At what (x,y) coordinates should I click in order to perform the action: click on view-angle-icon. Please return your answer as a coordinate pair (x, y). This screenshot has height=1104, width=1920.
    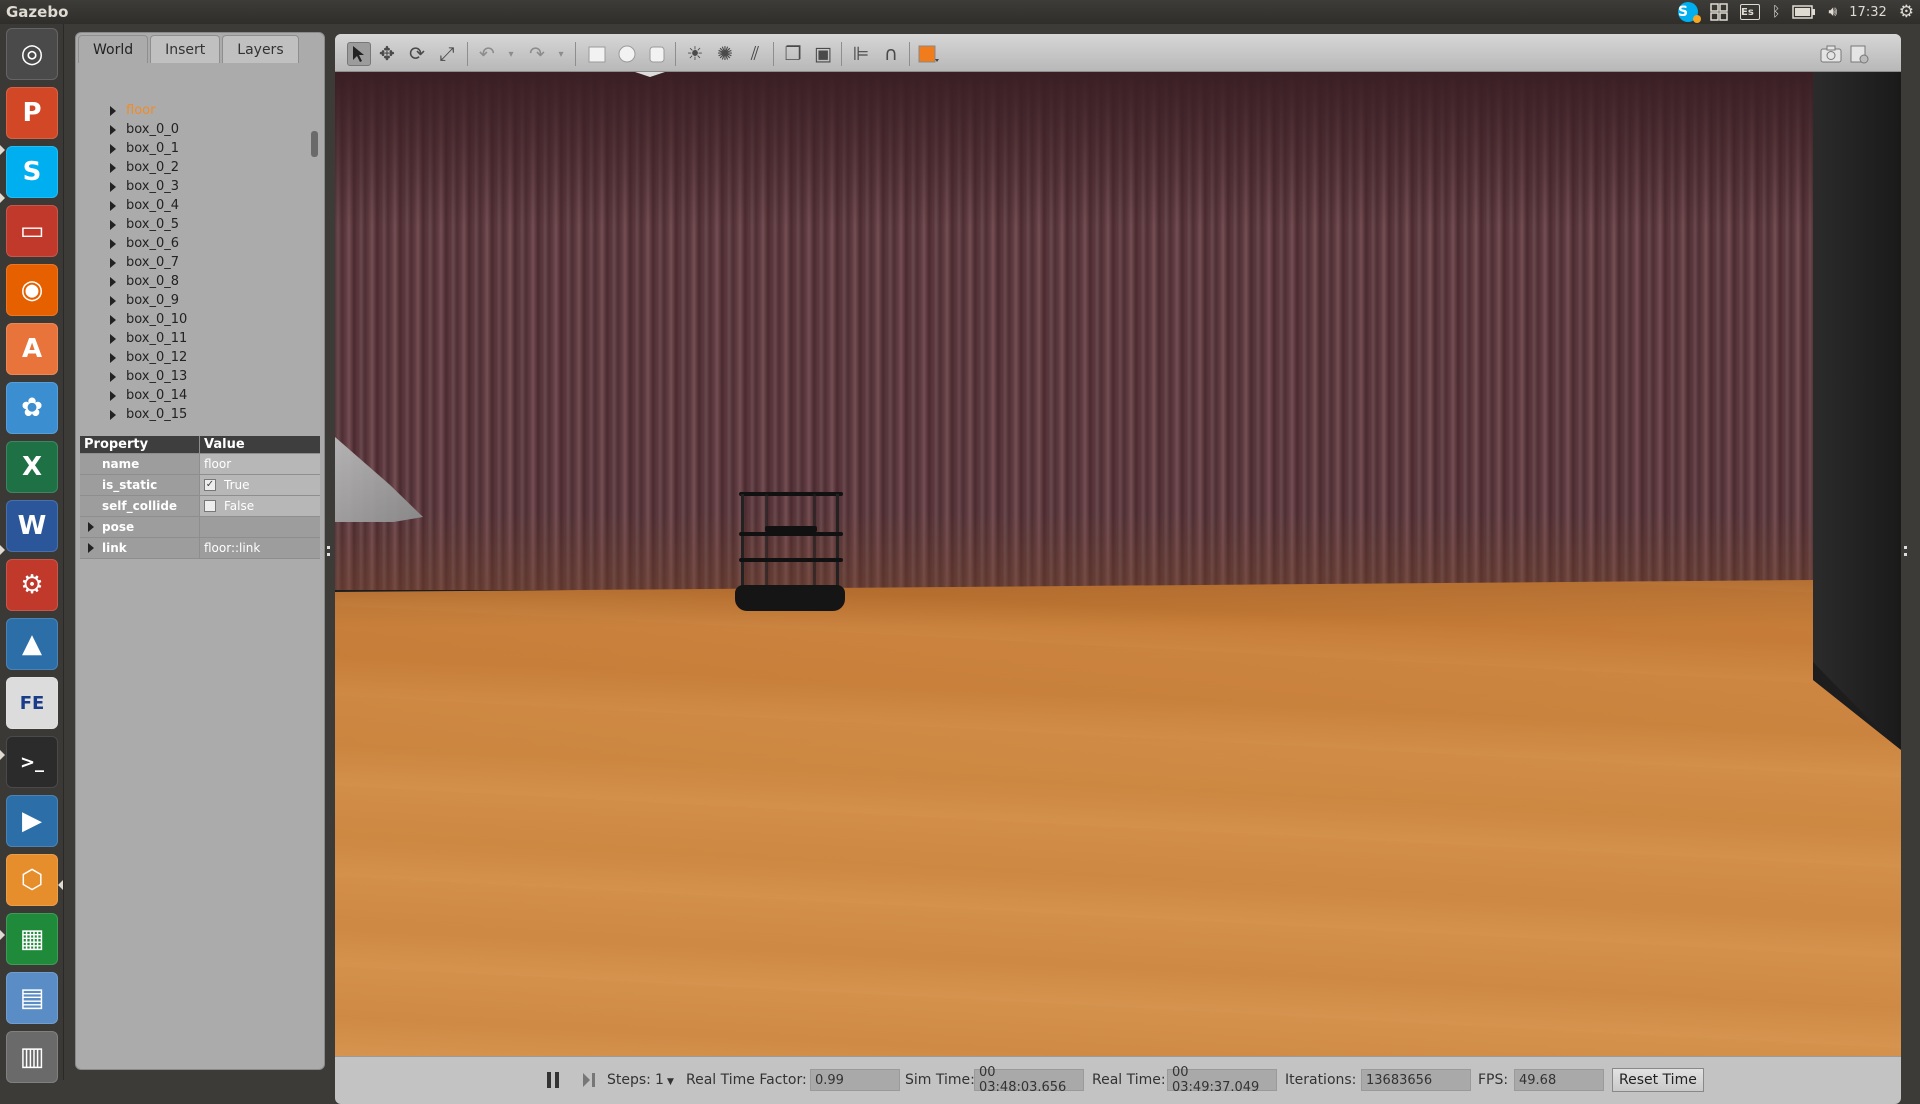
    Looking at the image, I should click on (929, 54).